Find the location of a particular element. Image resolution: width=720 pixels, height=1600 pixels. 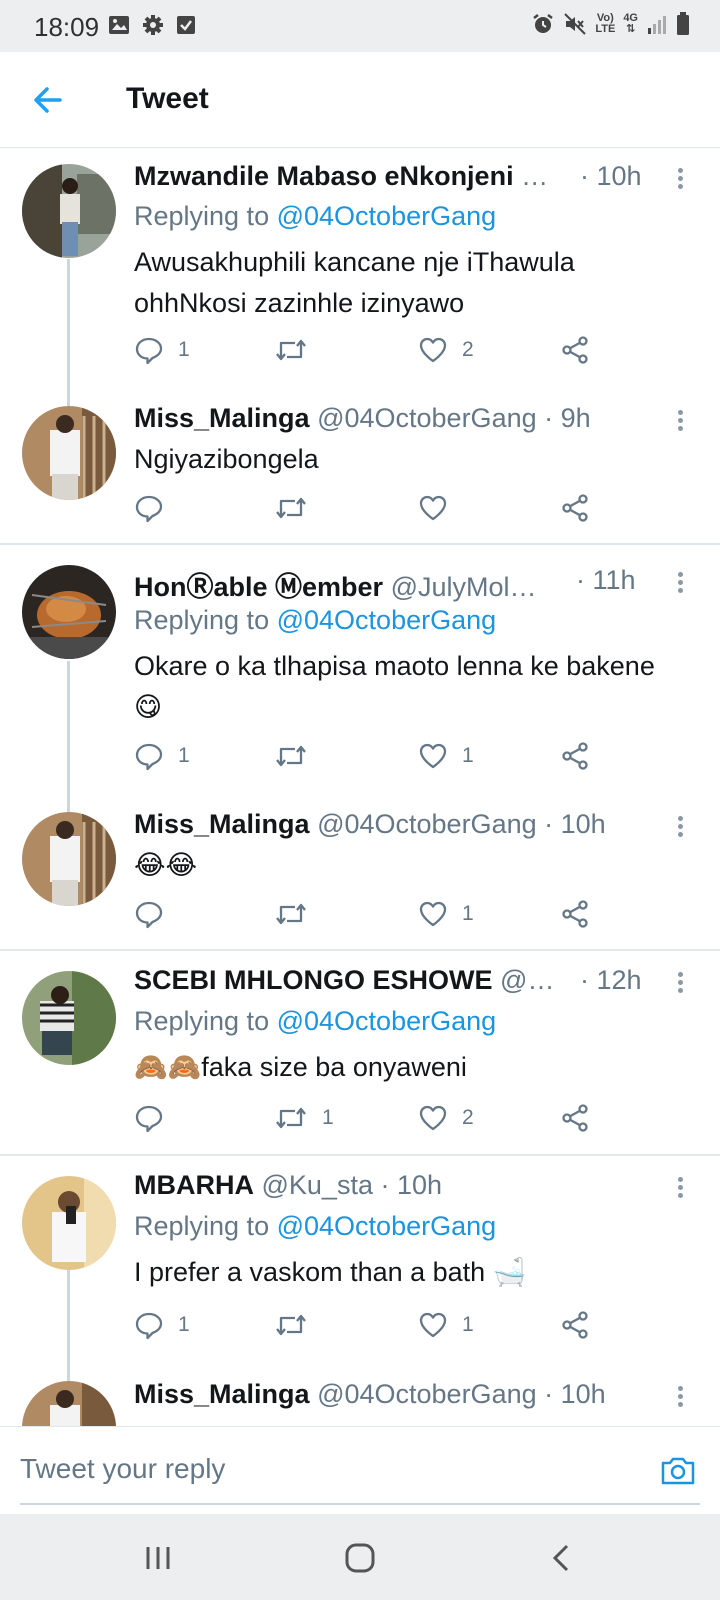

recents-icon is located at coordinates (158, 1558).